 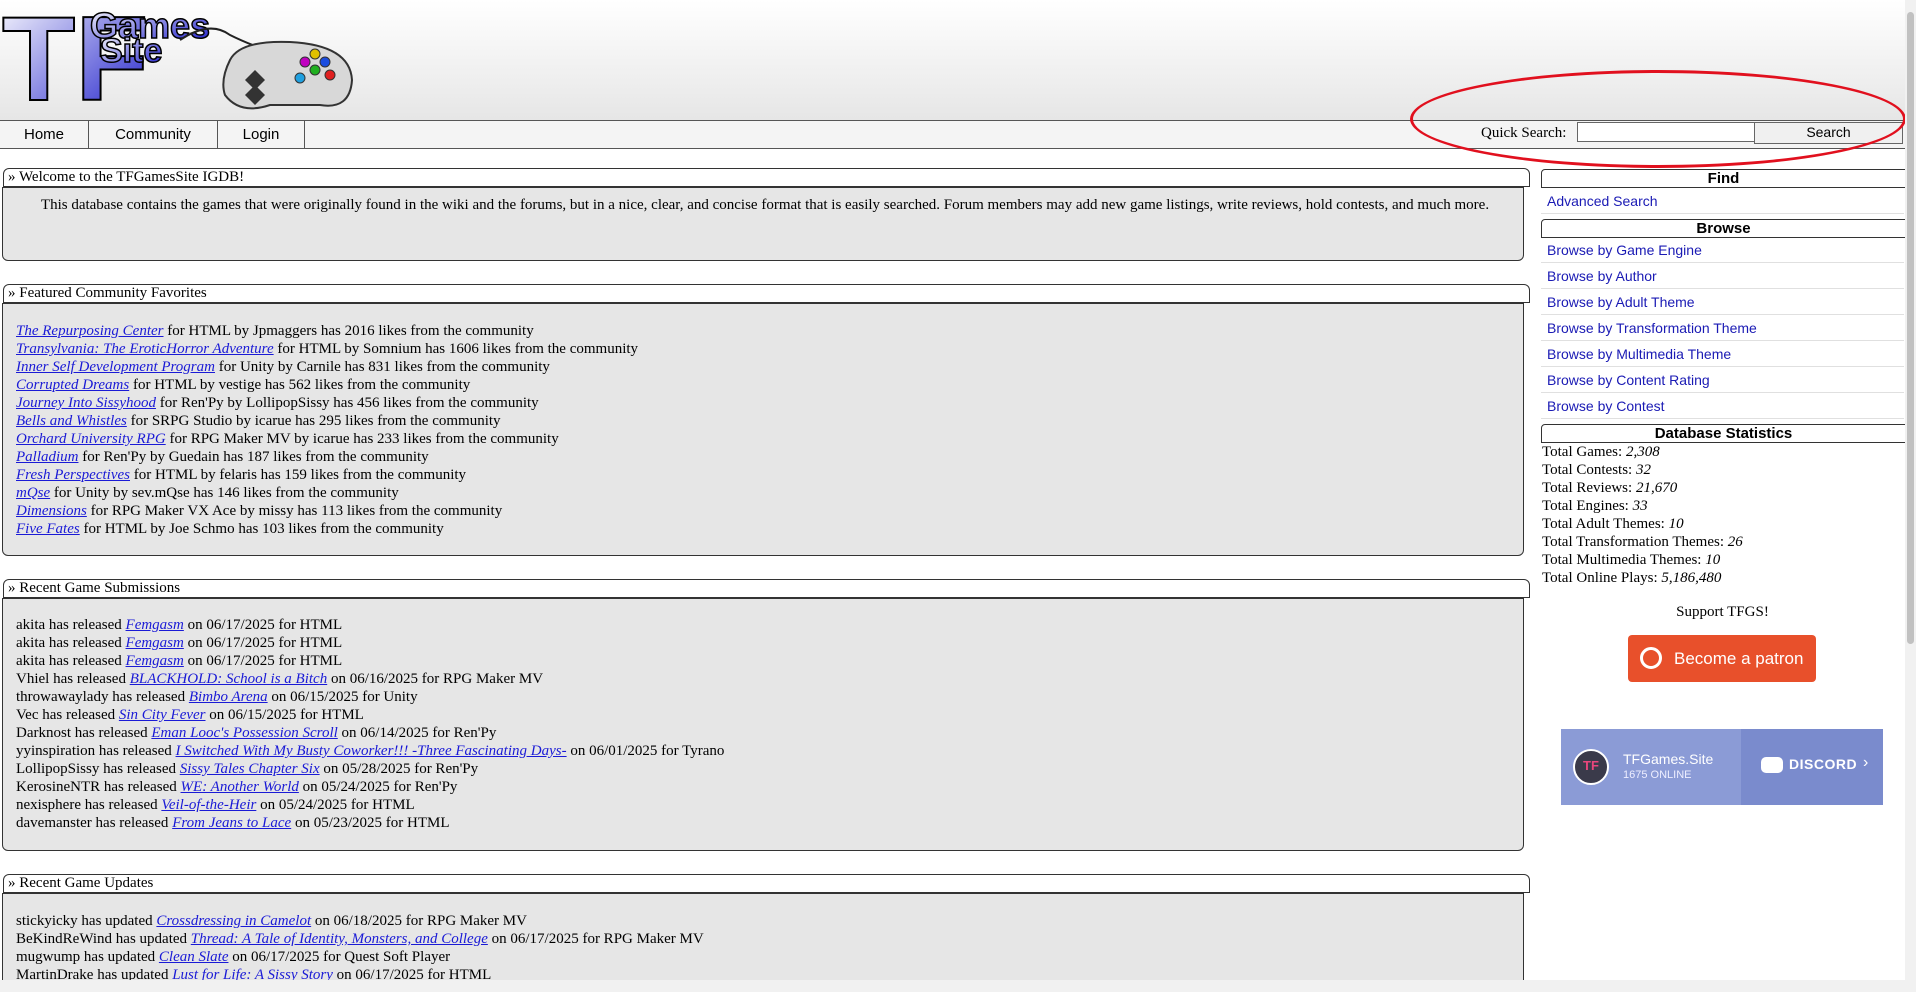 I want to click on horizontal-scrollbar, so click(x=952, y=986).